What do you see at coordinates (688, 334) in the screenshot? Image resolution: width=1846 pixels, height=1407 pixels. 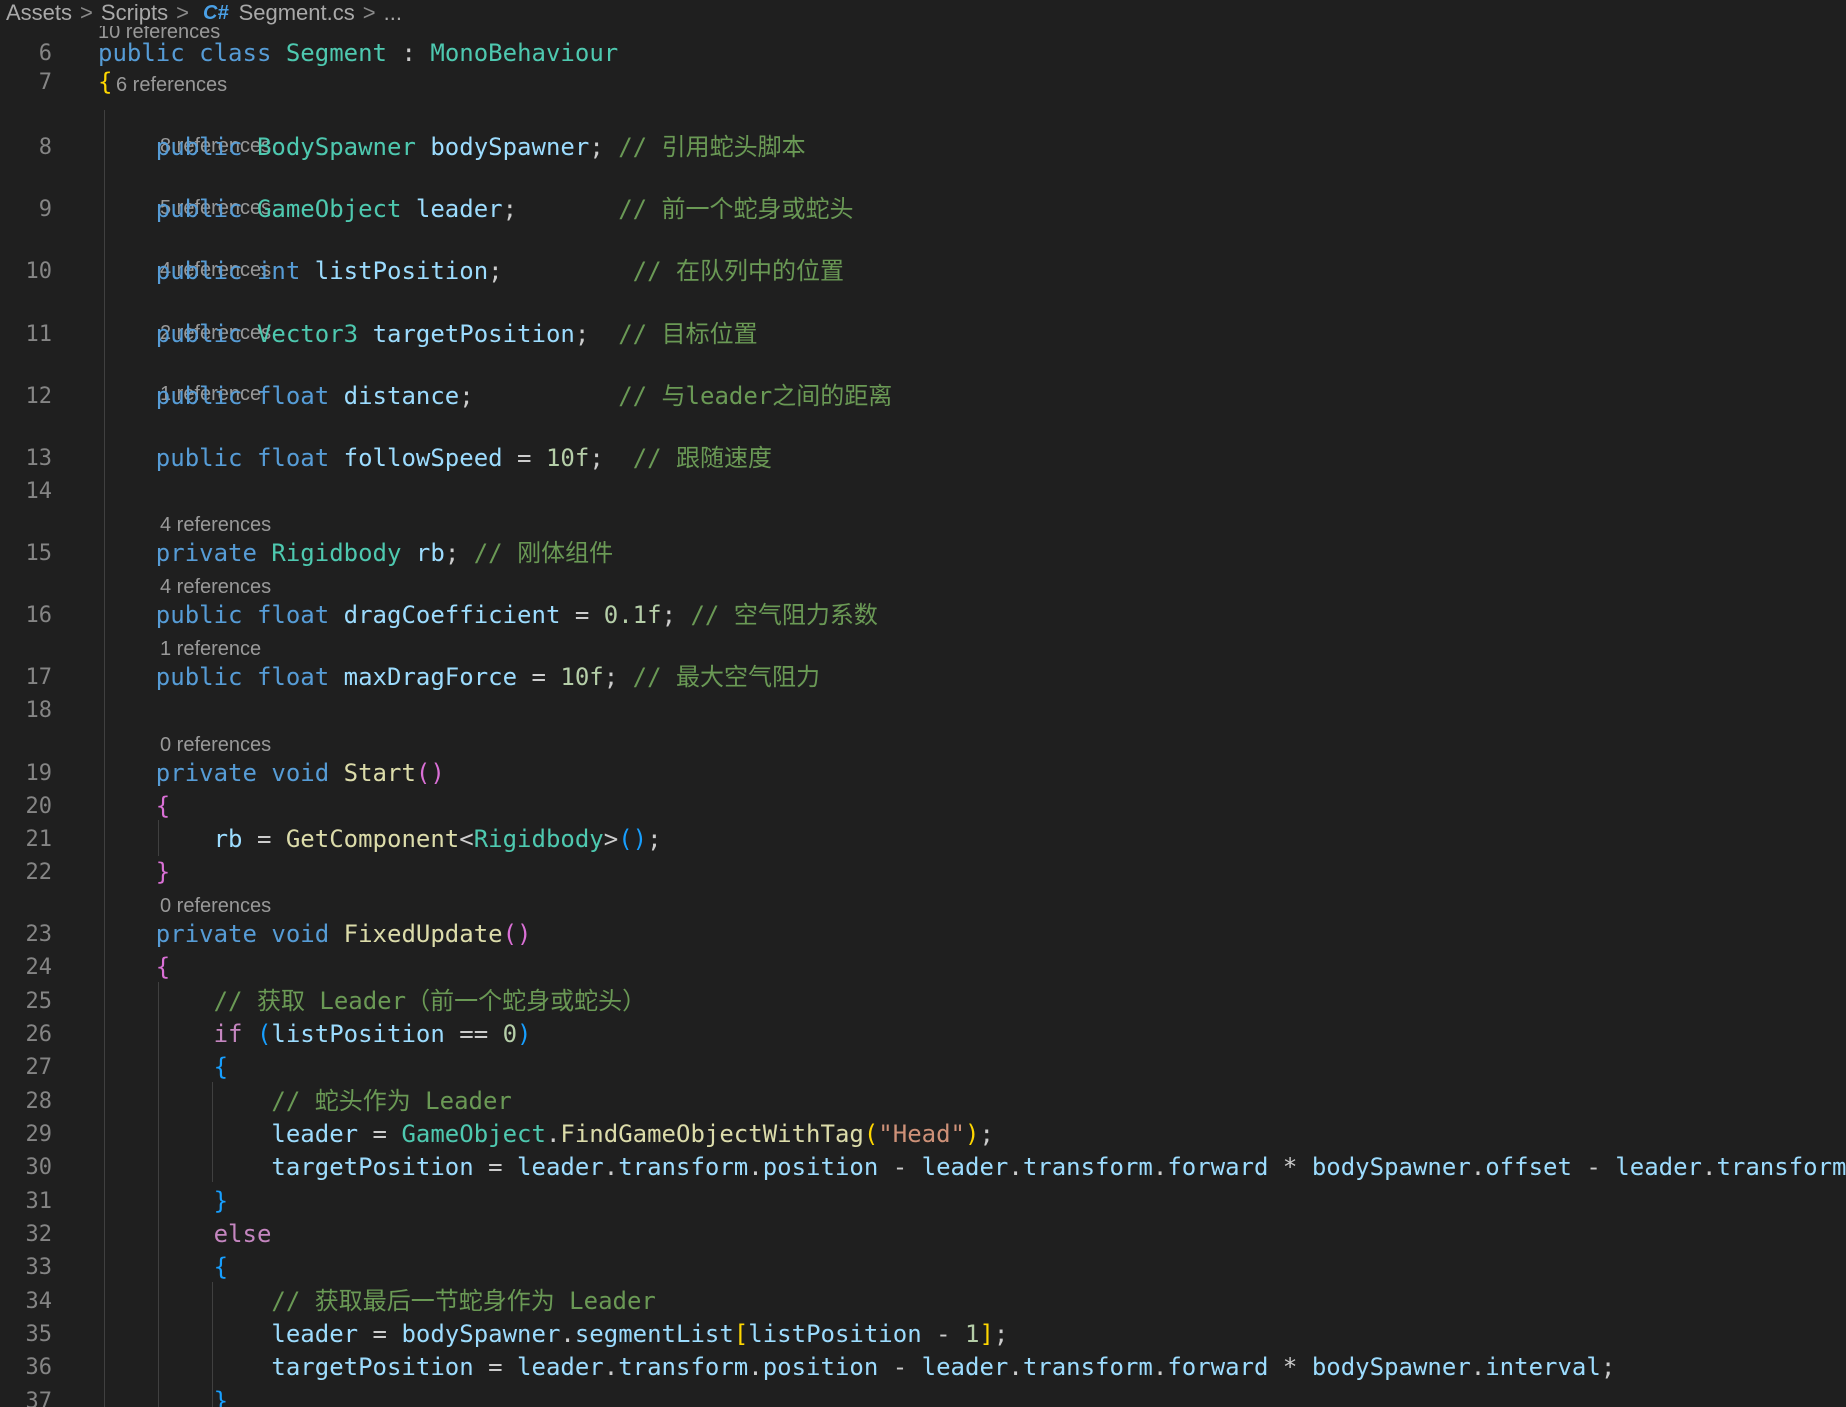 I see `code-token: // 目标位置` at bounding box center [688, 334].